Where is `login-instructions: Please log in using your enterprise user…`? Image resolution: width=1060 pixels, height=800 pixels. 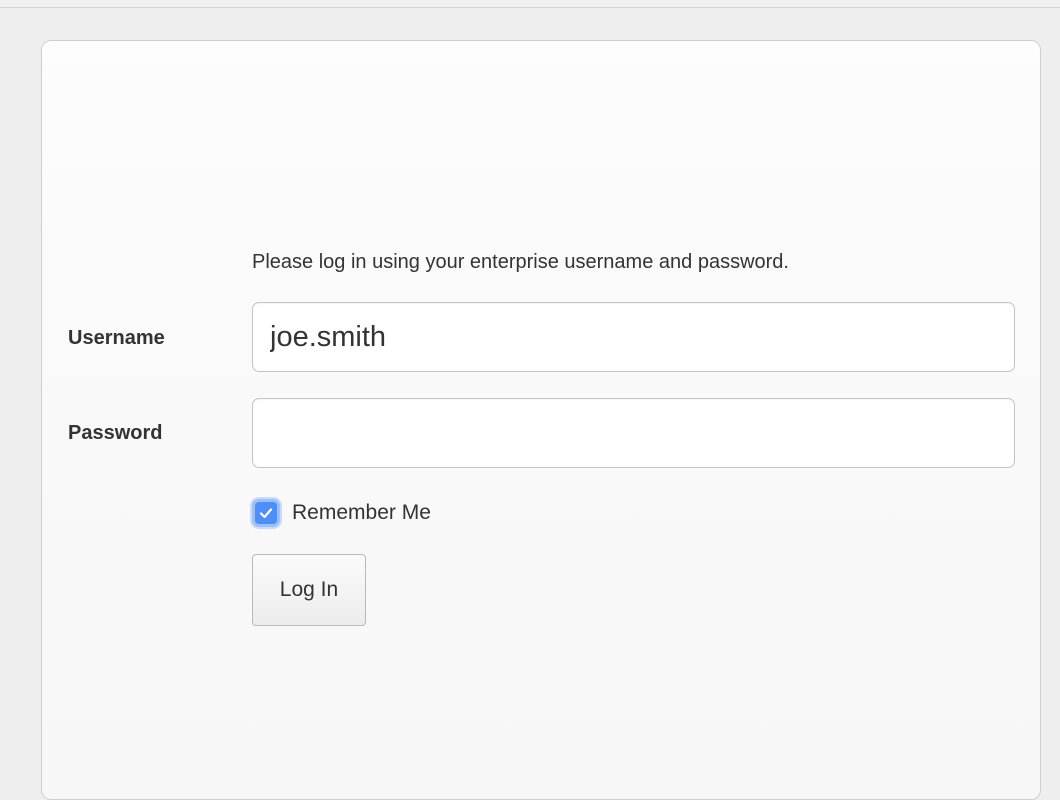
login-instructions: Please log in using your enterprise user… is located at coordinates (520, 262).